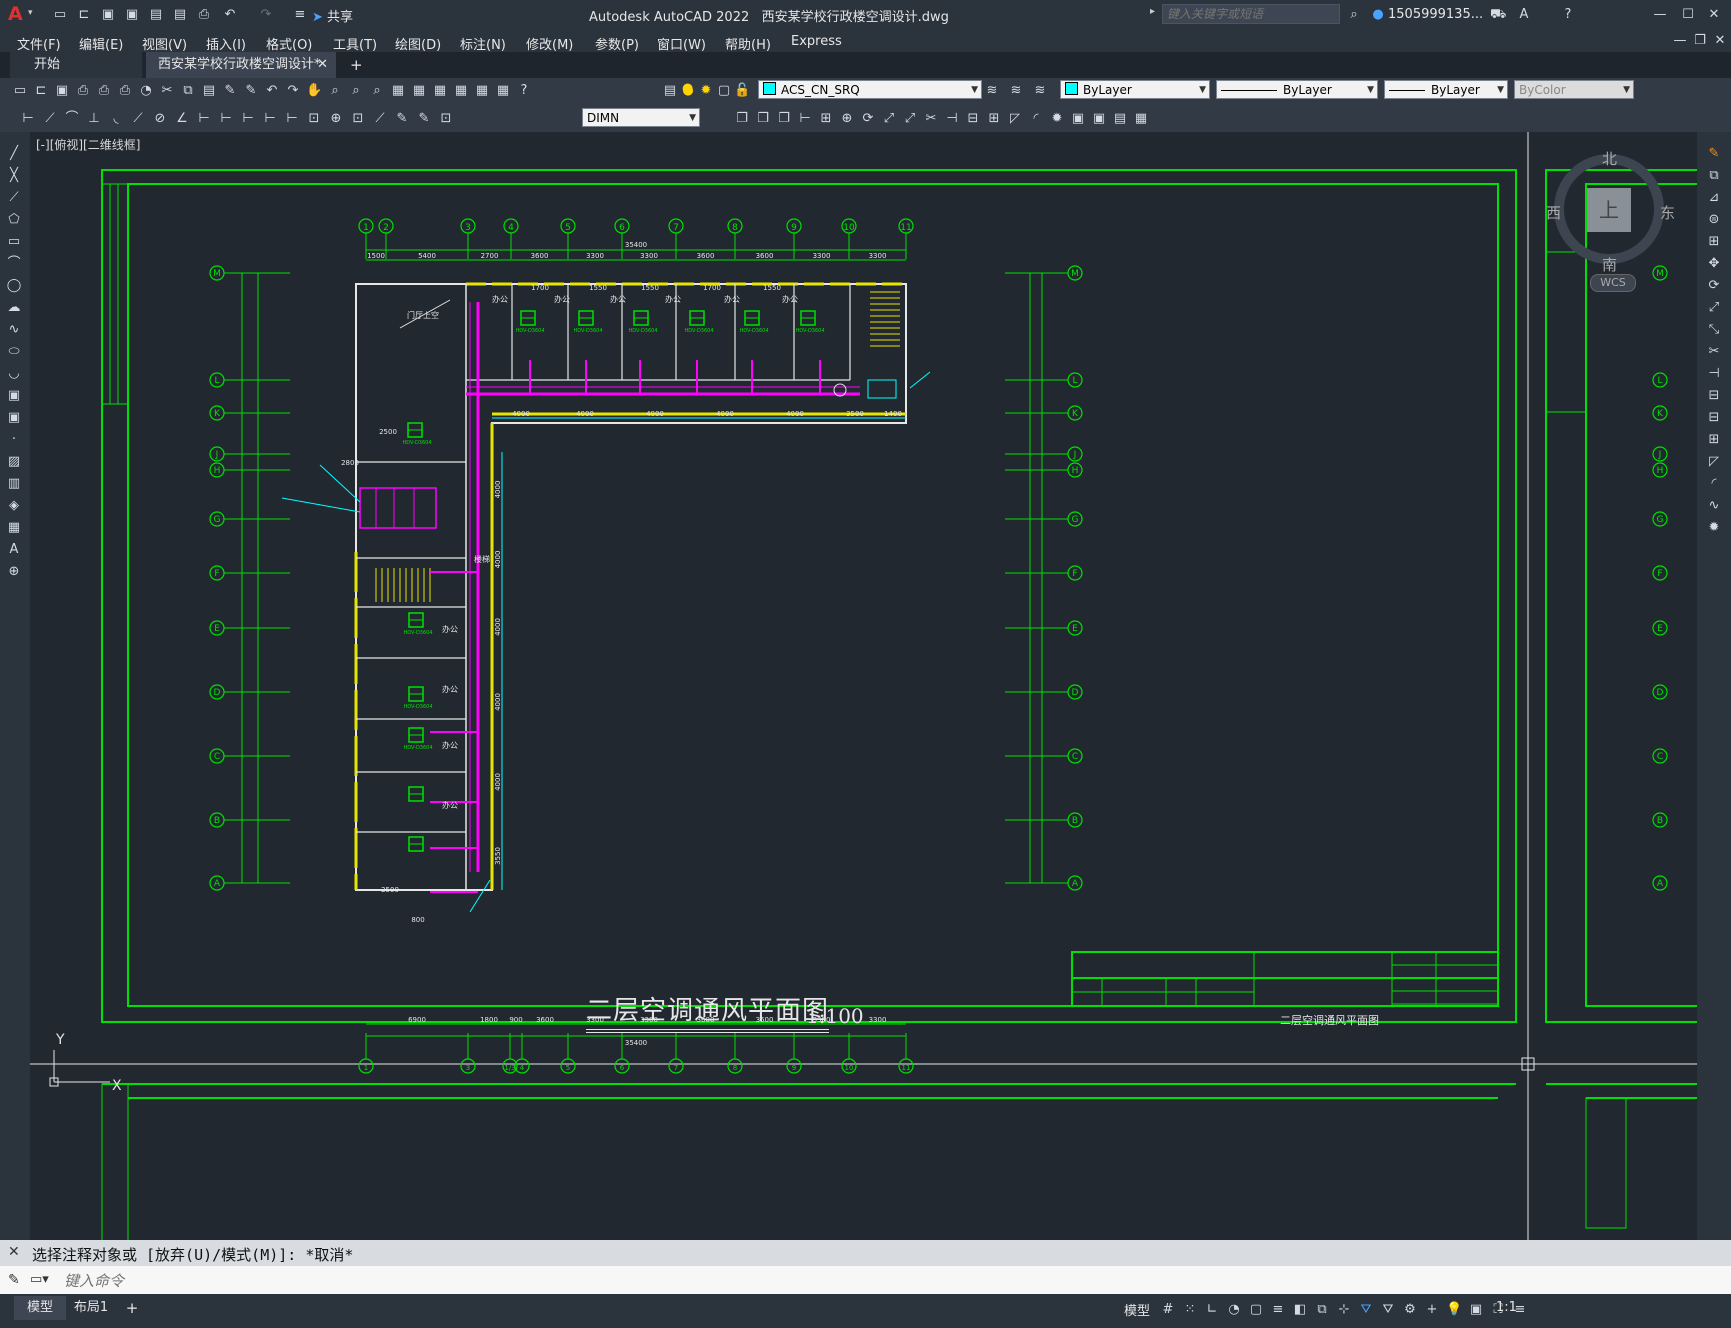 Image resolution: width=1731 pixels, height=1328 pixels. Describe the element at coordinates (14, 330) in the screenshot. I see `spline-icon: ∿` at that location.